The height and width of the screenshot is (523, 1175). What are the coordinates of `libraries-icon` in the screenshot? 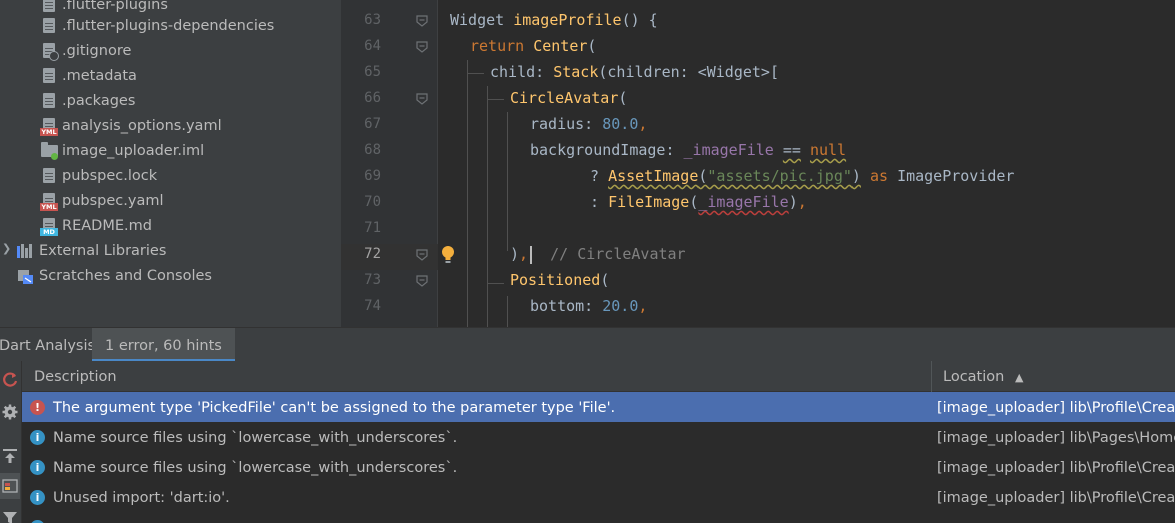 It's located at (26, 251).